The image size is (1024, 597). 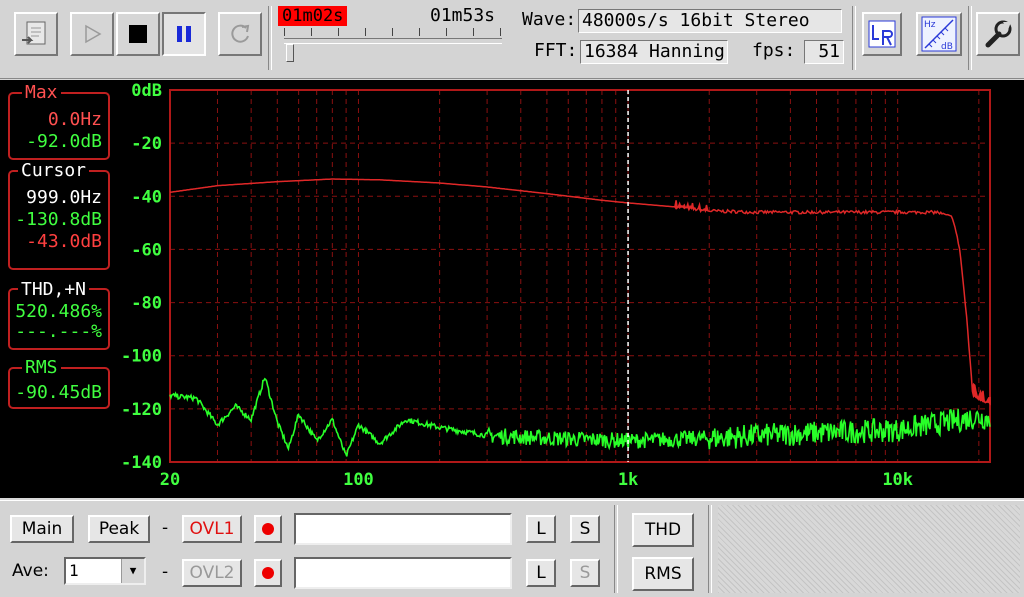 I want to click on open-file-button, so click(x=36, y=34).